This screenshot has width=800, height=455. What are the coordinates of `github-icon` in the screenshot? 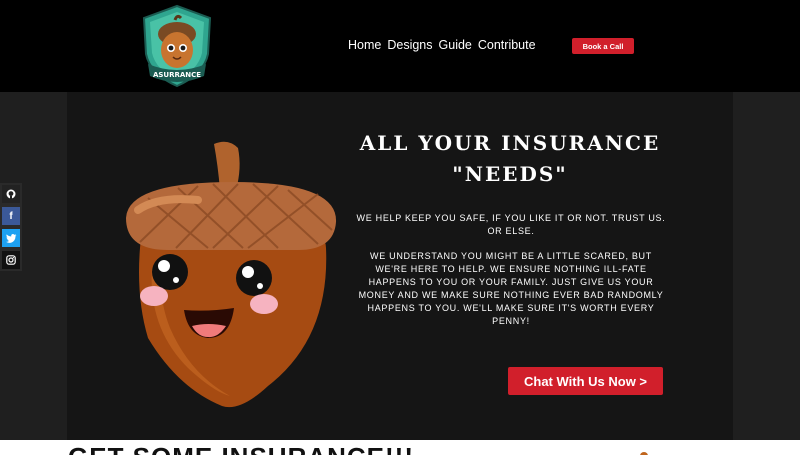 It's located at (11, 194).